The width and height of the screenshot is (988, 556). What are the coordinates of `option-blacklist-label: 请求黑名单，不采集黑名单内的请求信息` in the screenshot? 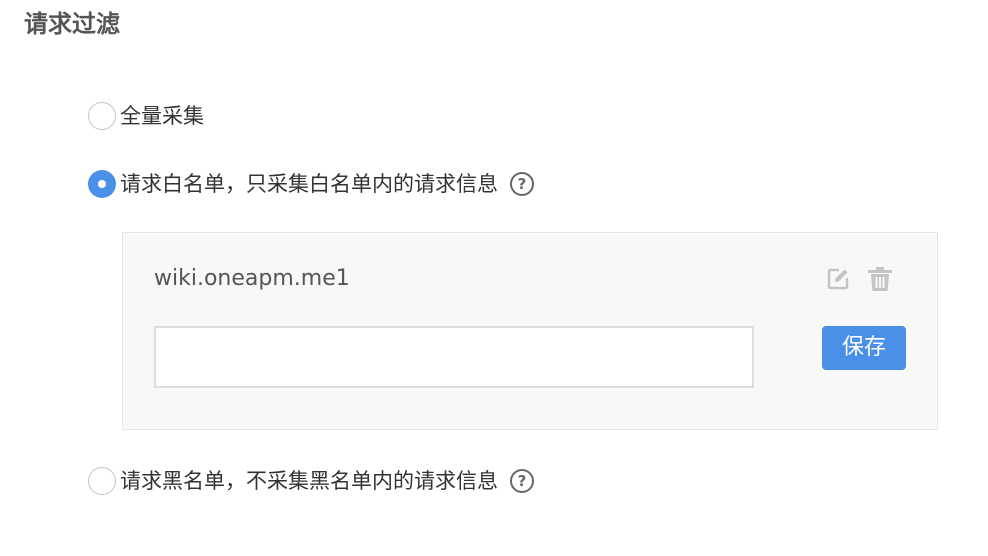 It's located at (309, 481).